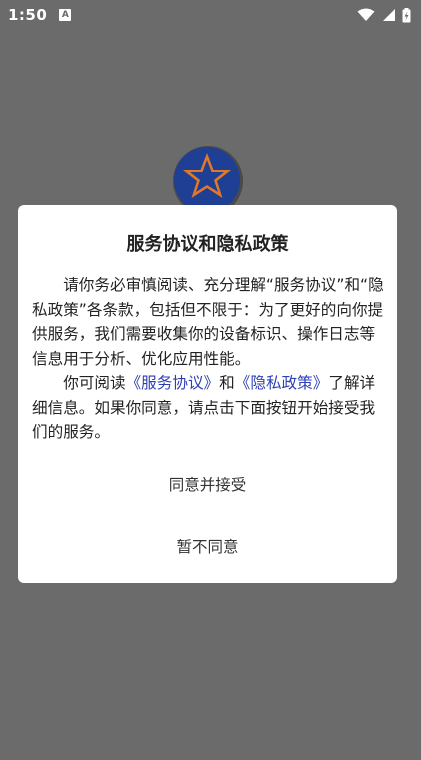 The image size is (421, 760). What do you see at coordinates (282, 383) in the screenshot?
I see `privacy-policy-link: 《隐私政策》` at bounding box center [282, 383].